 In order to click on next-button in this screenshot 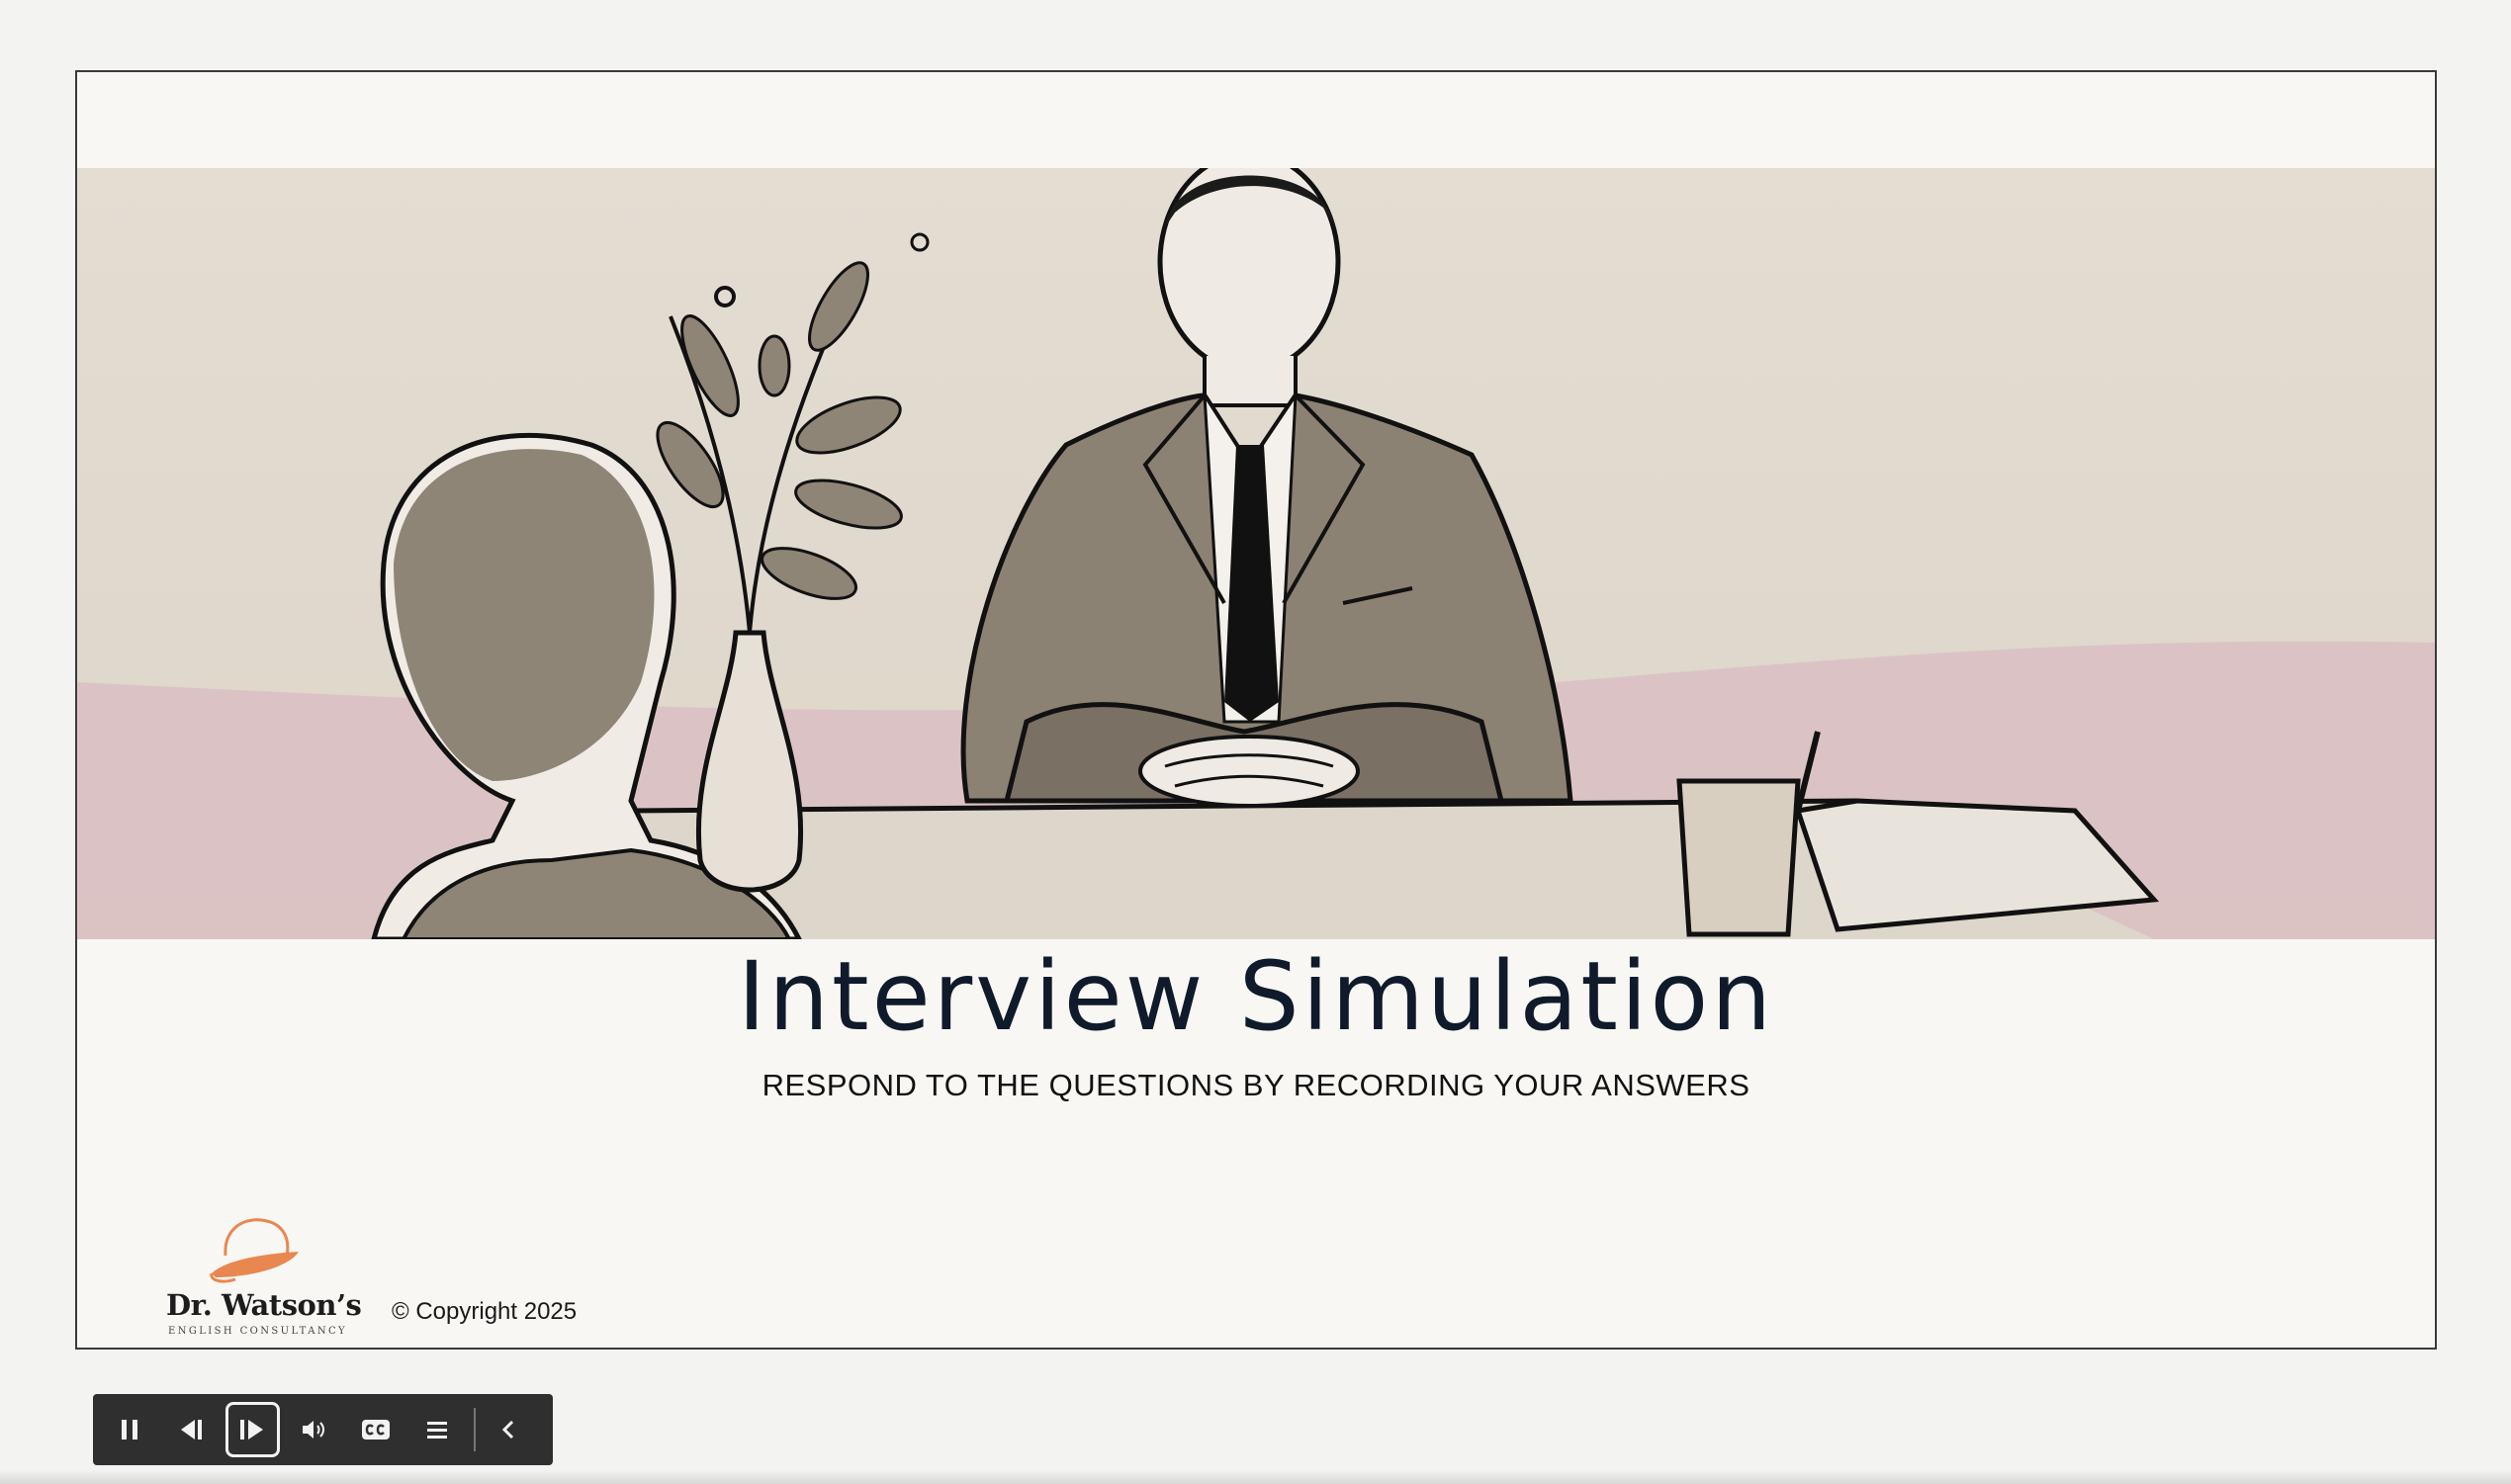, I will do `click(252, 1430)`.